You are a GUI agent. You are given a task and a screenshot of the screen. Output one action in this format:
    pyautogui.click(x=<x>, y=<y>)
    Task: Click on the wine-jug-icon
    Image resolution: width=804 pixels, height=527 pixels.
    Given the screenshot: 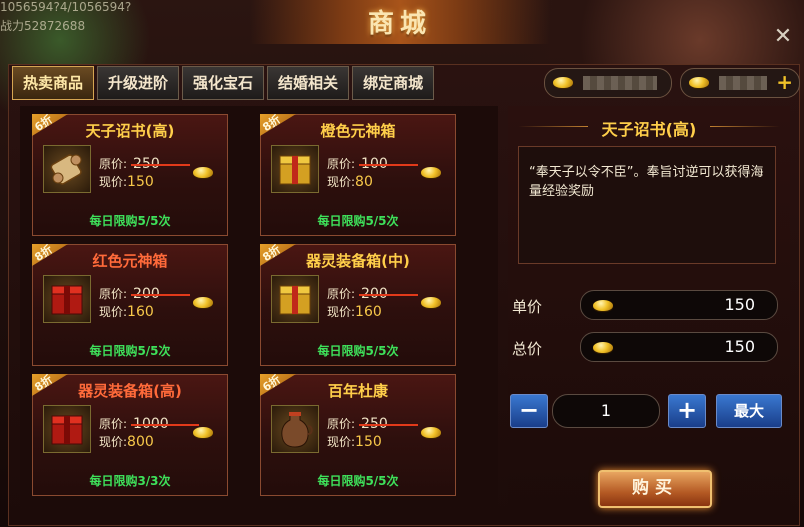 What is the action you would take?
    pyautogui.click(x=295, y=429)
    